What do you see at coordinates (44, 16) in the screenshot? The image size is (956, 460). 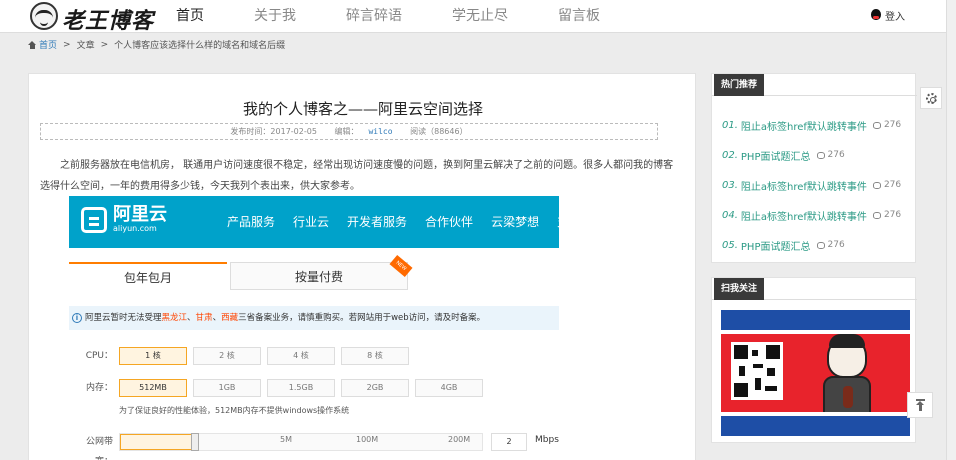 I see `logo-avatar-icon` at bounding box center [44, 16].